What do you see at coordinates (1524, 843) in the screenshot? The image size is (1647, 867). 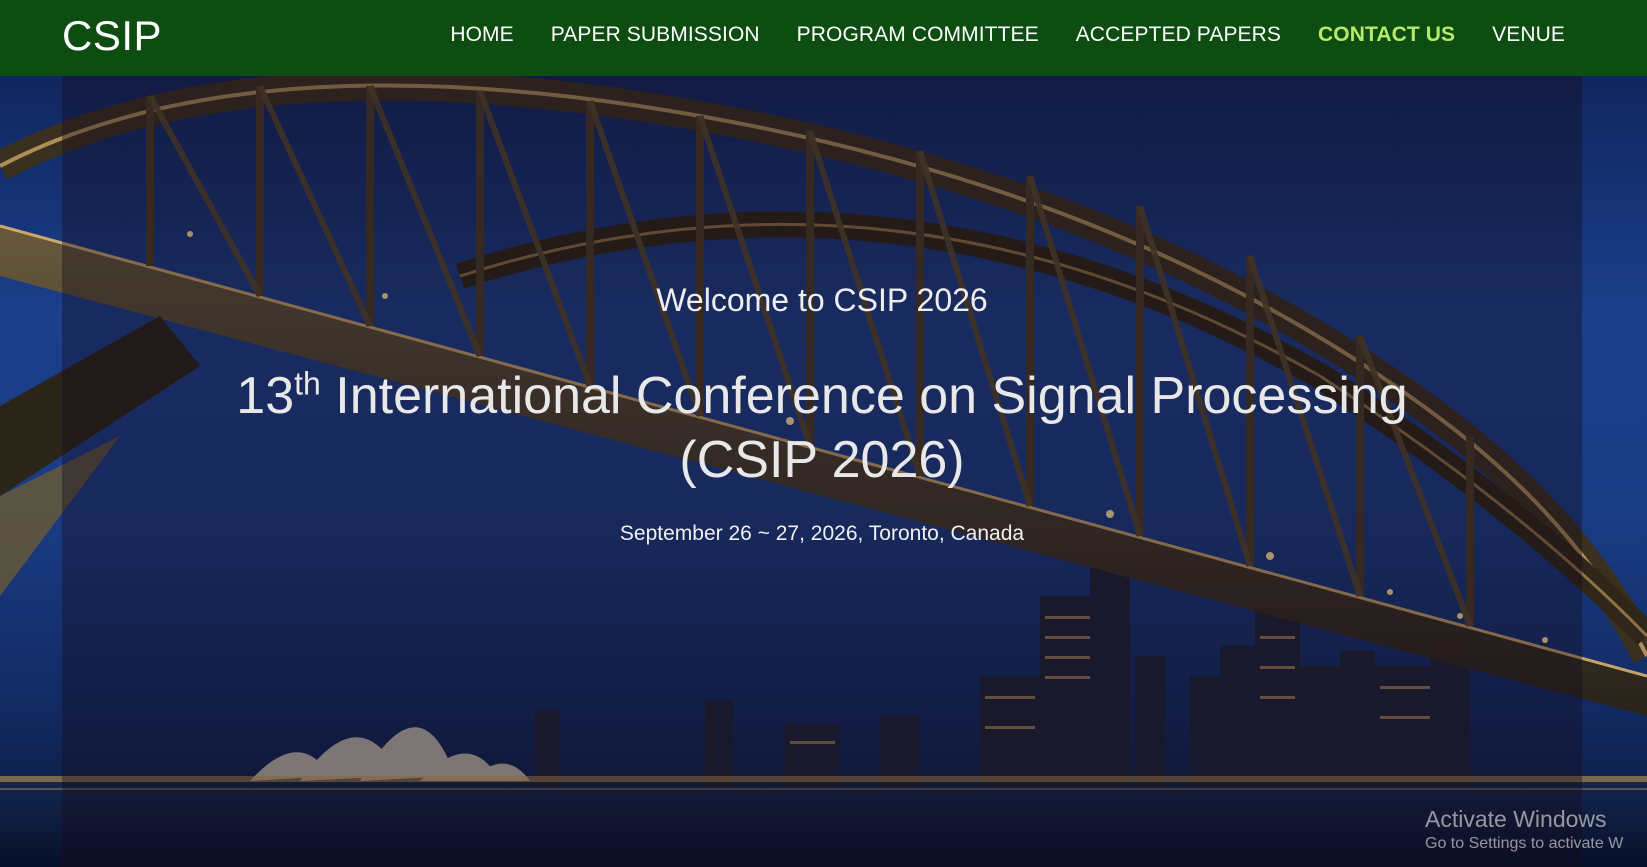 I see `watermark-subtitle: Go to Settings to activate W` at bounding box center [1524, 843].